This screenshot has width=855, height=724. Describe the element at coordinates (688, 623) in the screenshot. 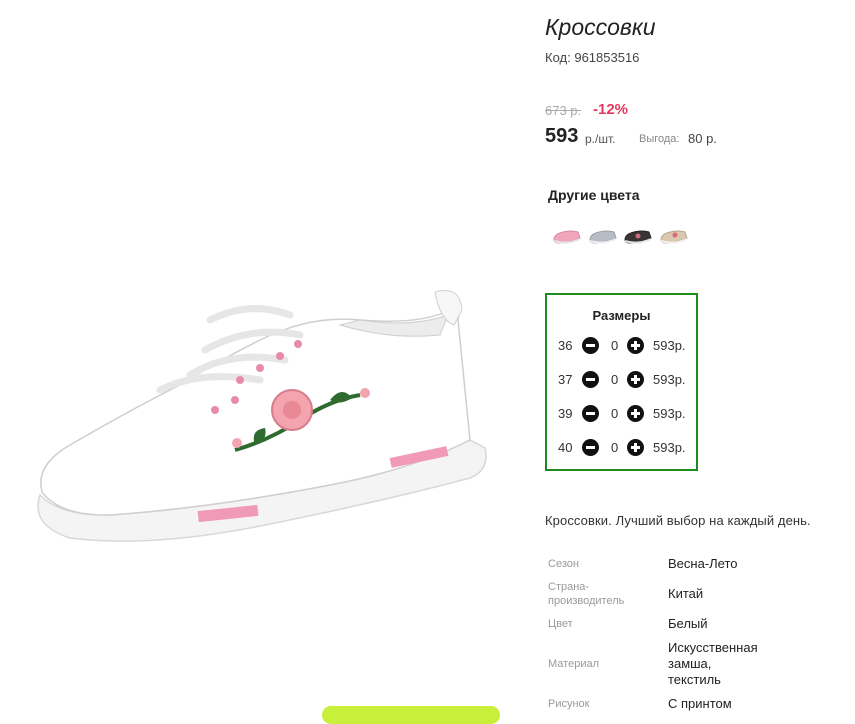

I see `spec-value-color: Белый` at that location.